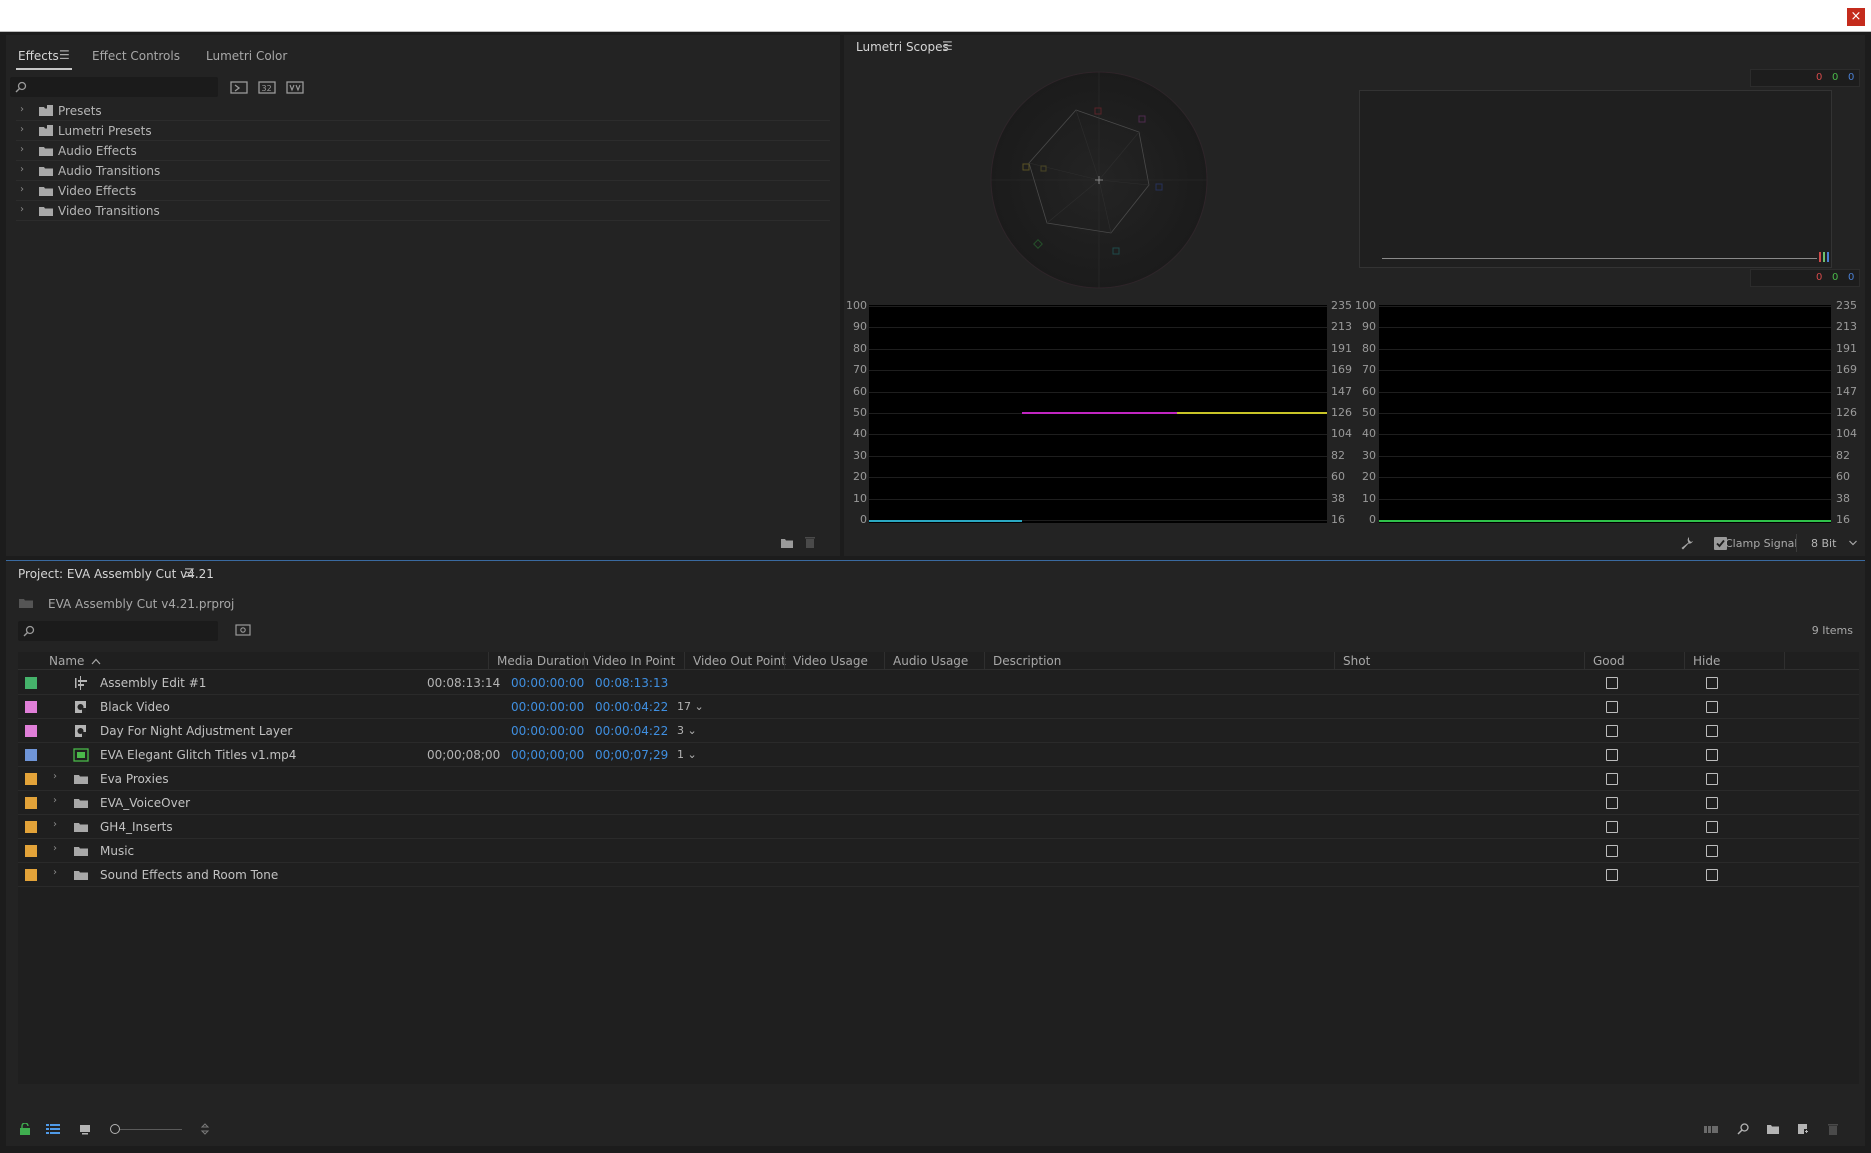 The image size is (1871, 1153). What do you see at coordinates (189, 573) in the screenshot?
I see `project-panel-menu-icon: ☰` at bounding box center [189, 573].